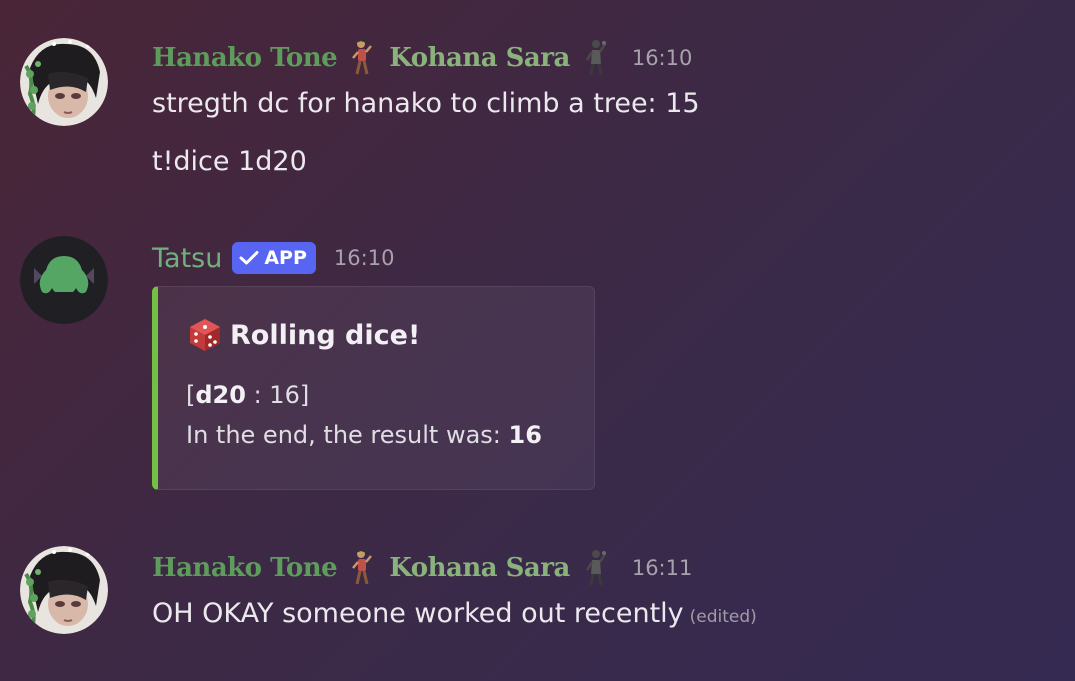 The width and height of the screenshot is (1075, 681). What do you see at coordinates (187, 258) in the screenshot?
I see `author-name-bot: Tatsu` at bounding box center [187, 258].